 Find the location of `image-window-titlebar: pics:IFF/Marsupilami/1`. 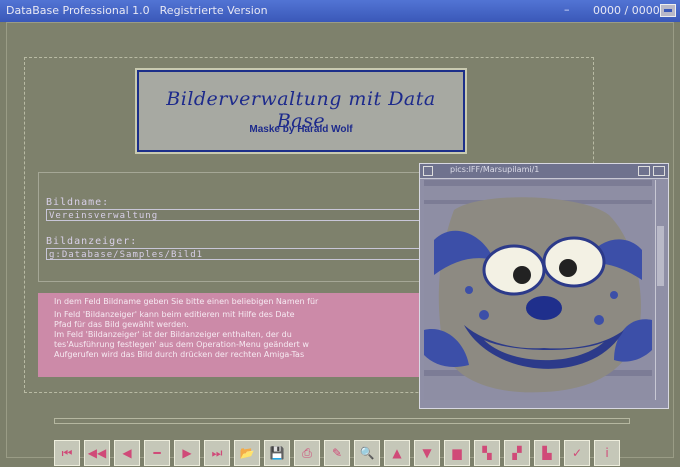

image-window-titlebar: pics:IFF/Marsupilami/1 is located at coordinates (544, 171).